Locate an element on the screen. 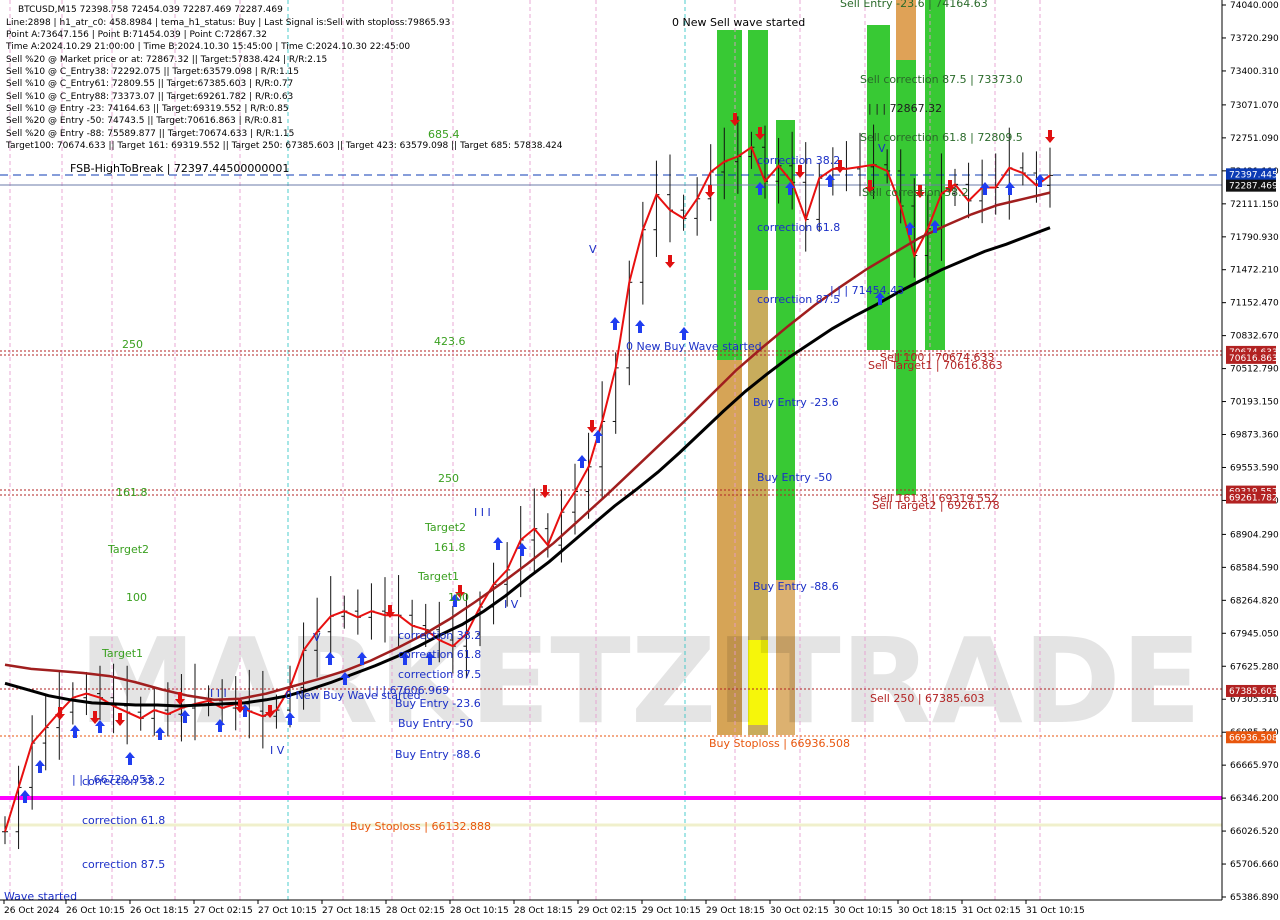 The image size is (1280, 920). wave-v-c-label: V is located at coordinates (882, 148).